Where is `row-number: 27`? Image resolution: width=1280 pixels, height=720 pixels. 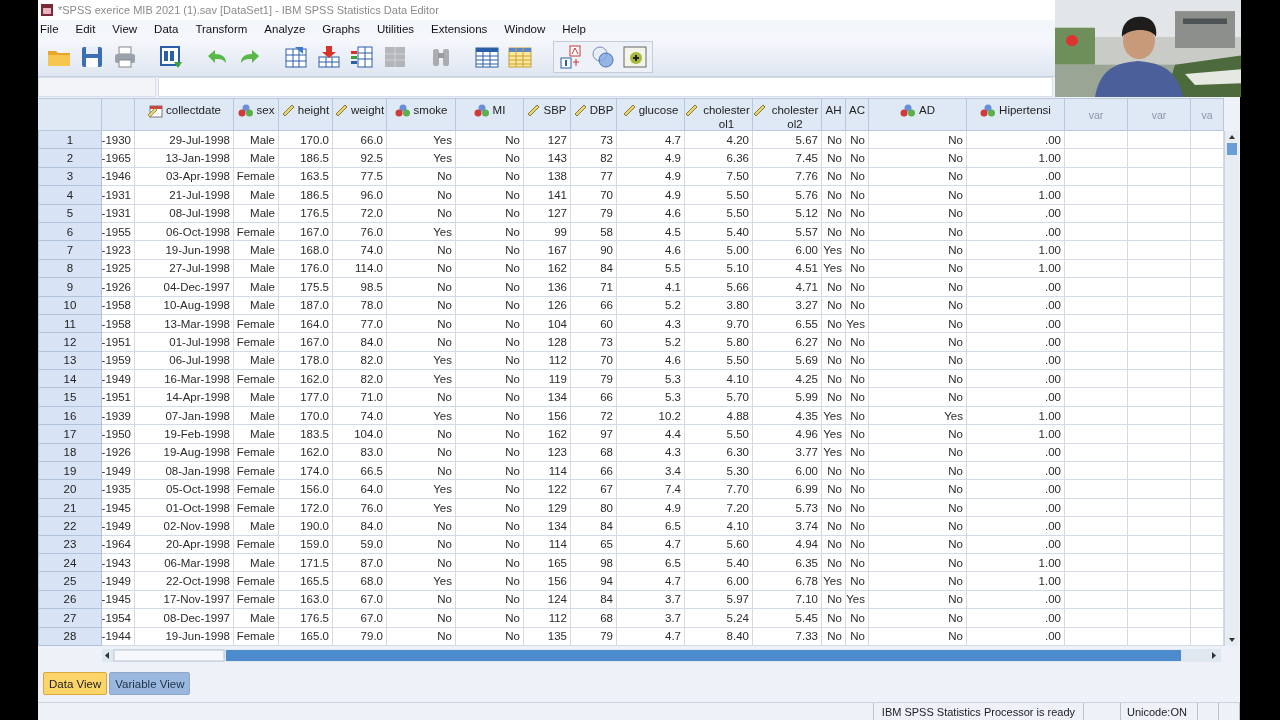
row-number: 27 is located at coordinates (70, 618).